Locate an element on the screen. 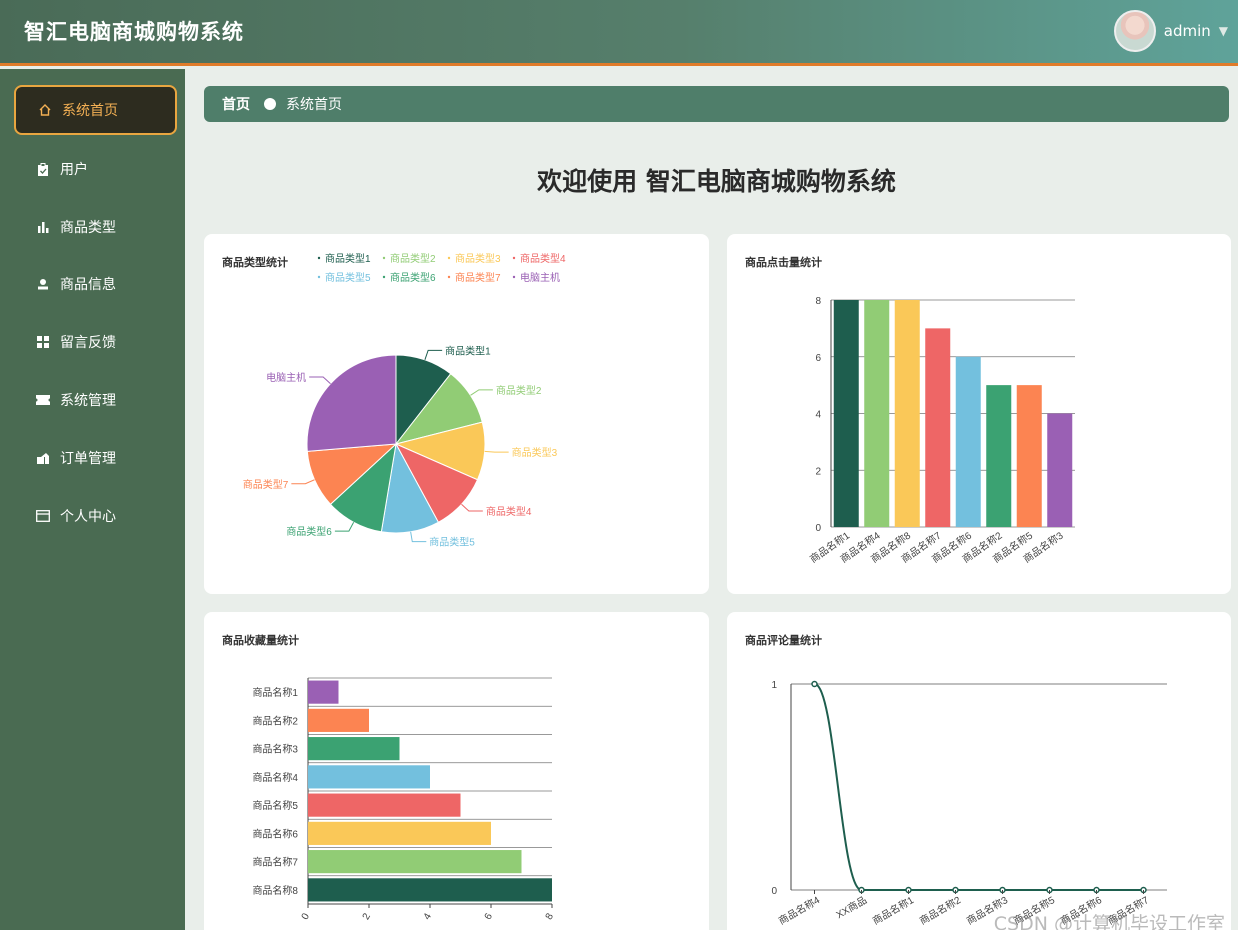 Image resolution: width=1238 pixels, height=930 pixels. y-tick-label: 商品名称2 is located at coordinates (275, 720).